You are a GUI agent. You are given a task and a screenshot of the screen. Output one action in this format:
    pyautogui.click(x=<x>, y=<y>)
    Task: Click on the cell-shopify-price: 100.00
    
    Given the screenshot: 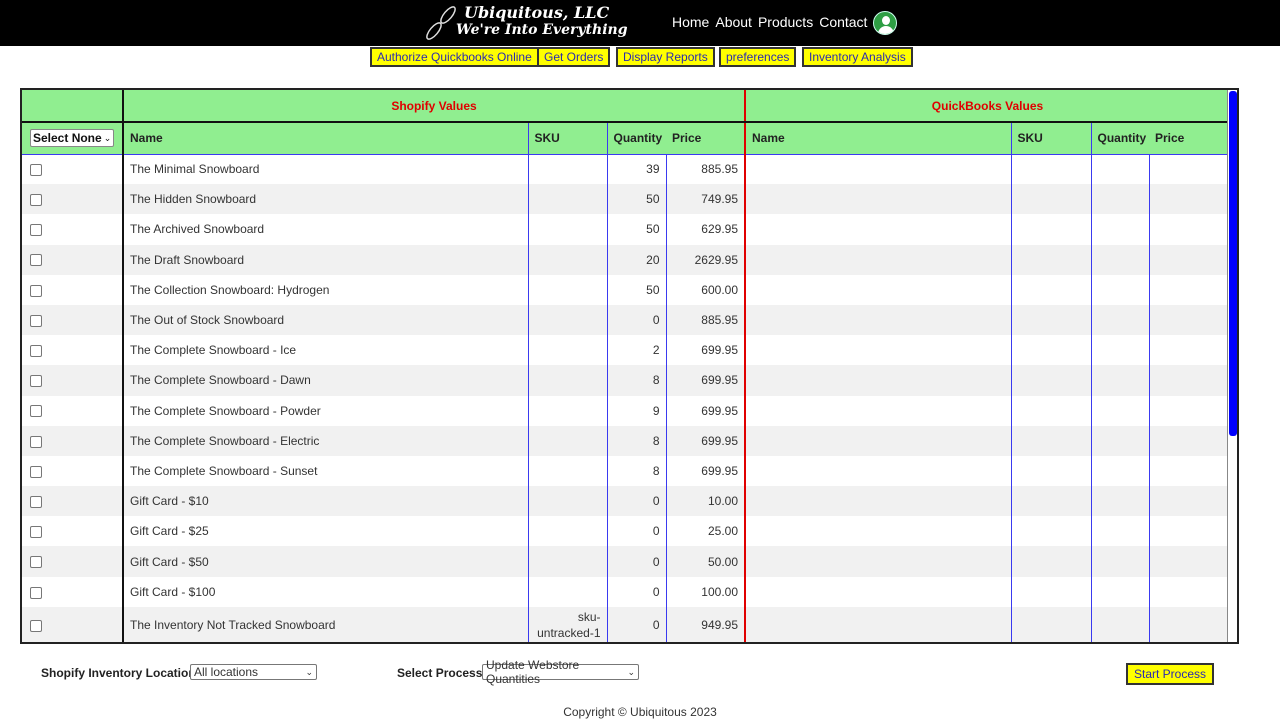 What is the action you would take?
    pyautogui.click(x=705, y=591)
    